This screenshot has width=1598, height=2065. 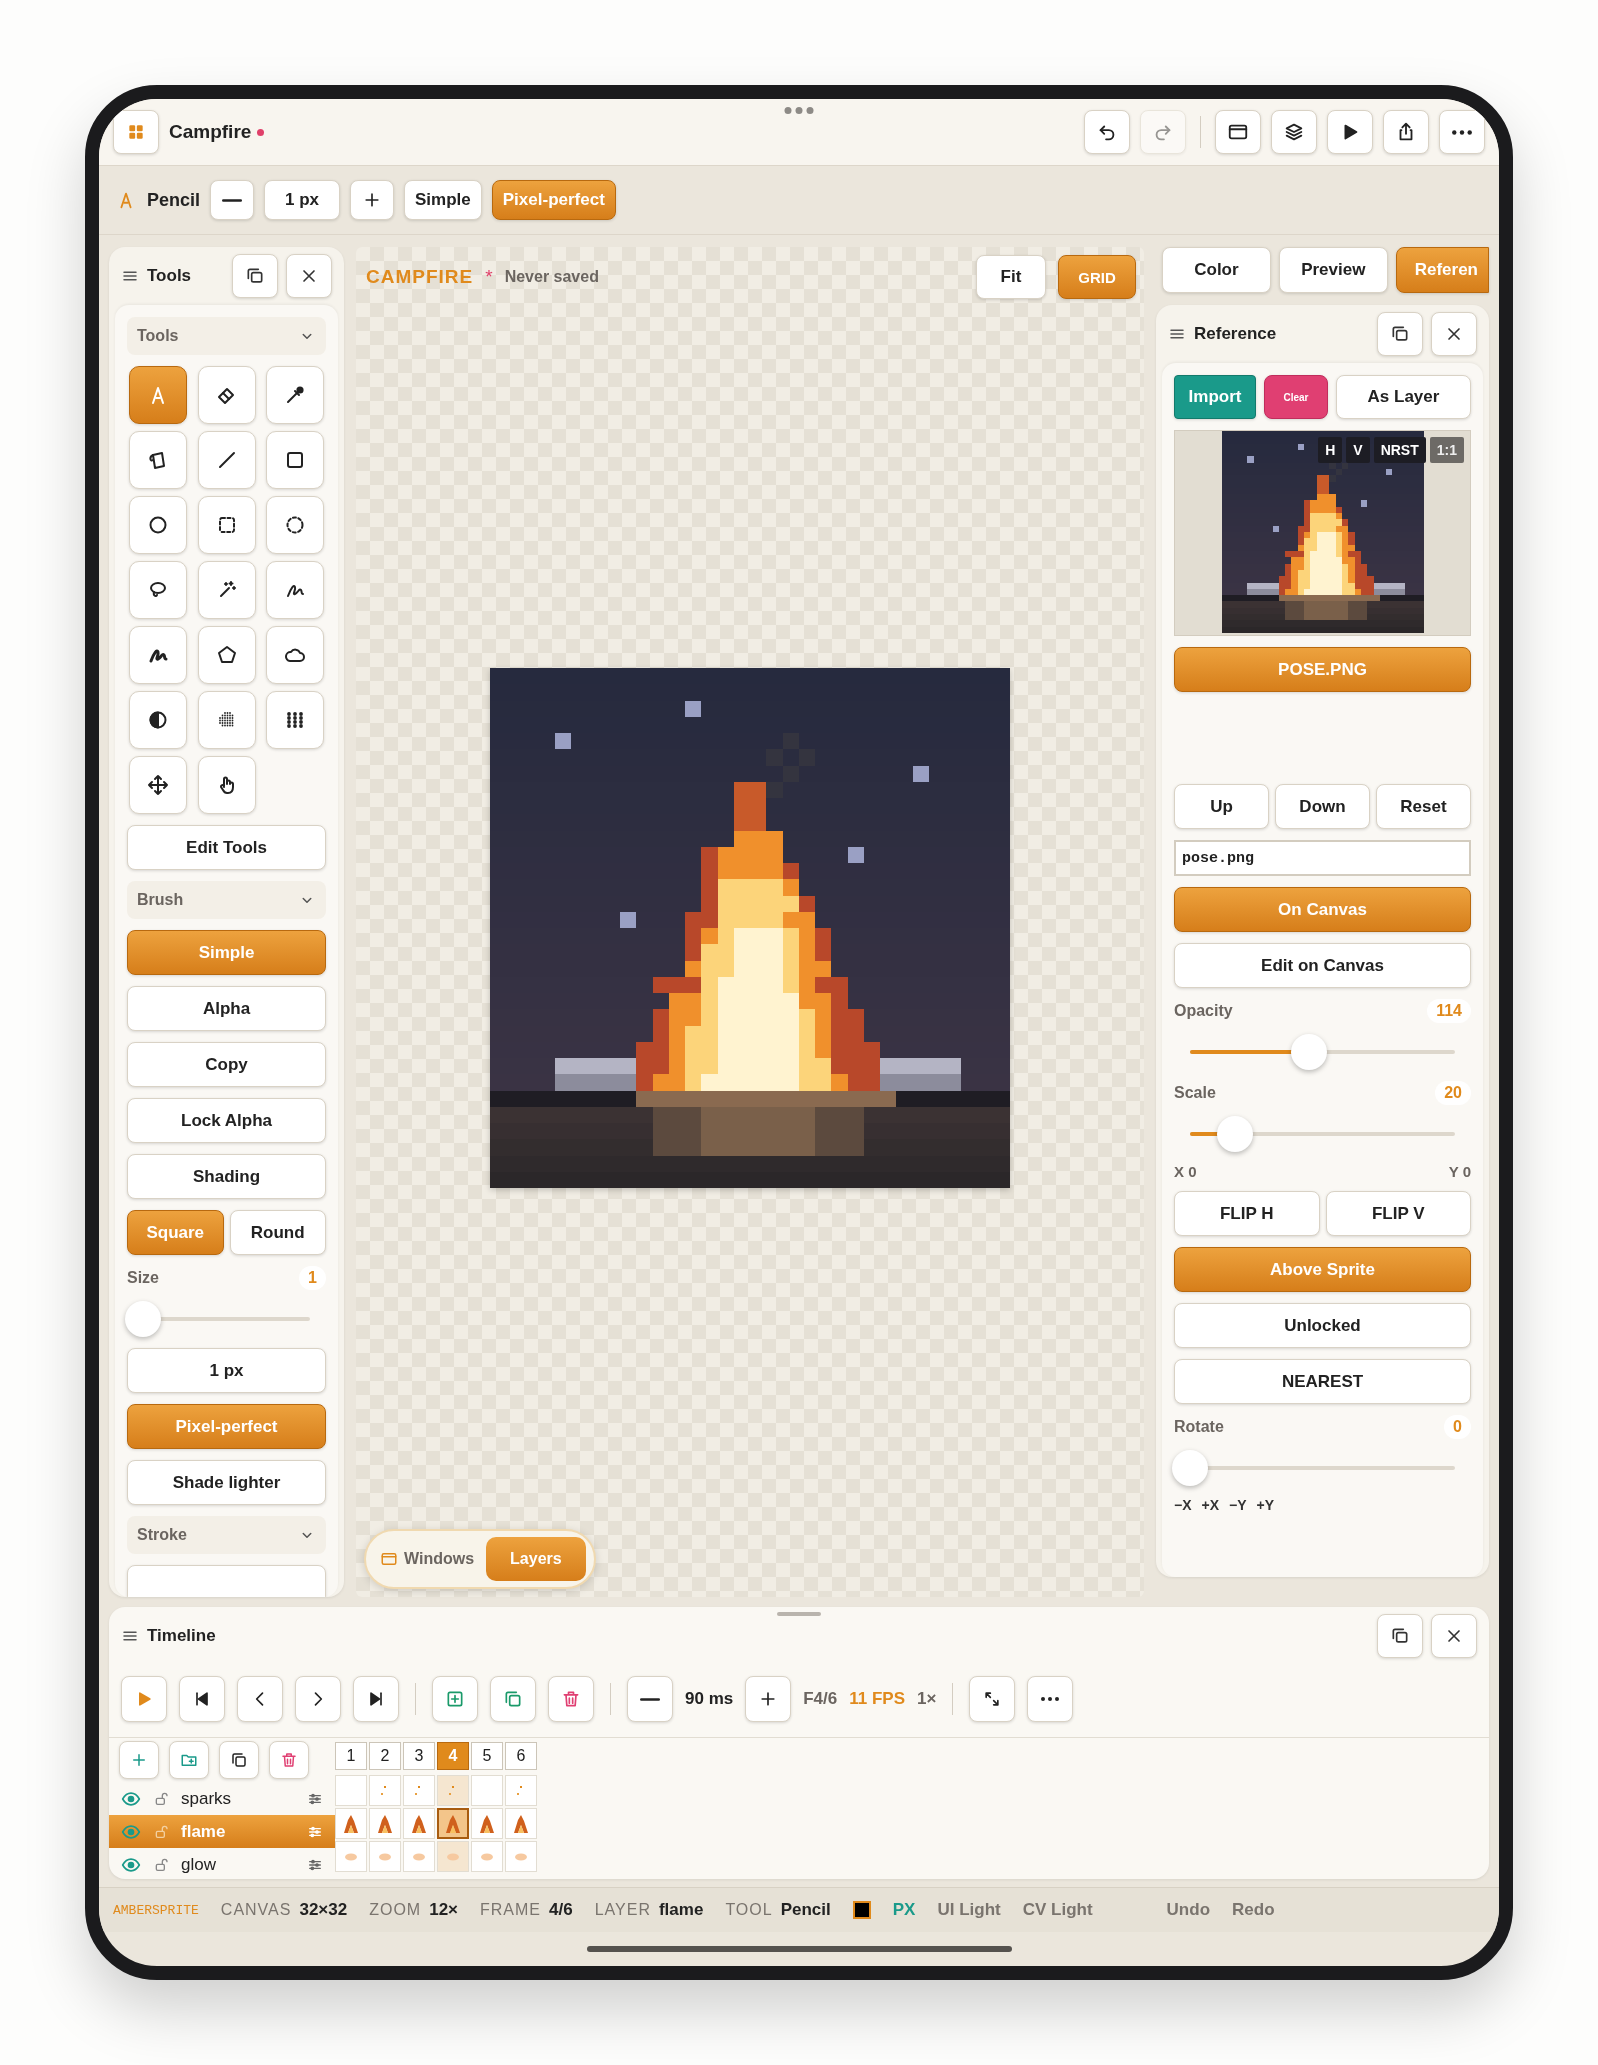 I want to click on undo-button, so click(x=1107, y=132).